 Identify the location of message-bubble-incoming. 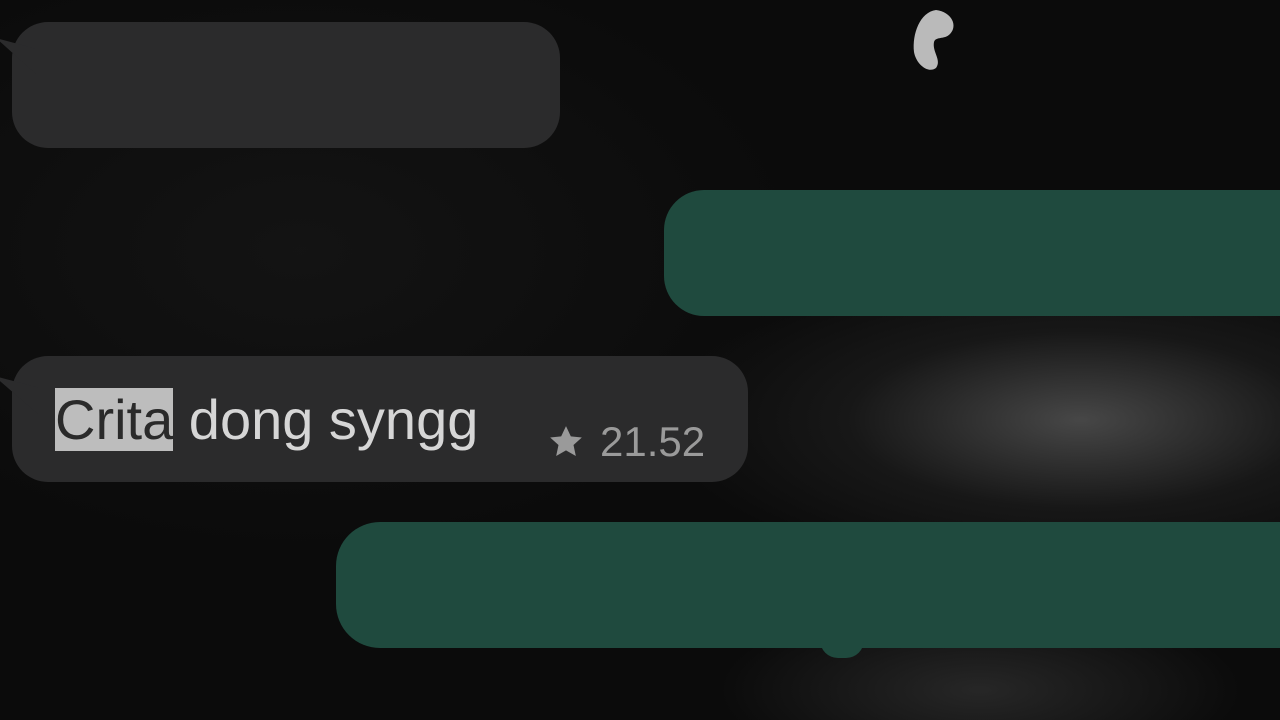
(286, 85).